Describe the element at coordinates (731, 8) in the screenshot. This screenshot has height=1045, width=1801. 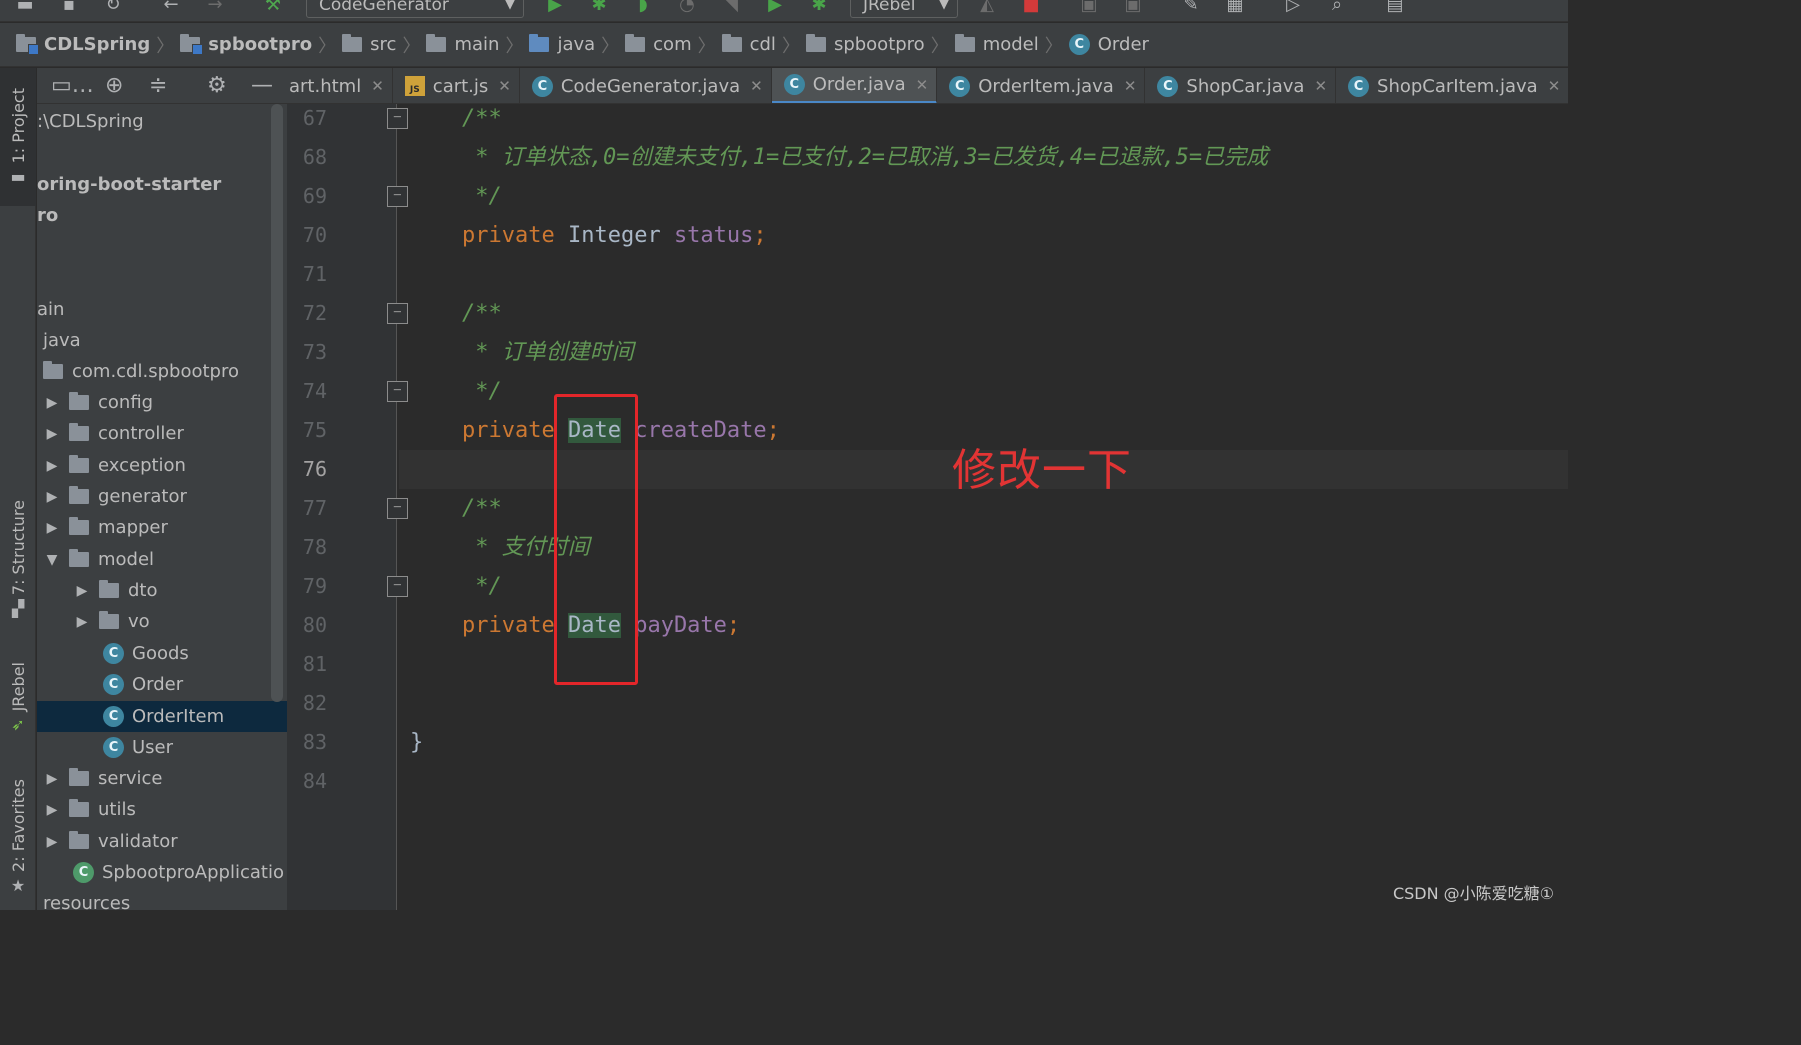
I see `attach-icon: ◥` at that location.